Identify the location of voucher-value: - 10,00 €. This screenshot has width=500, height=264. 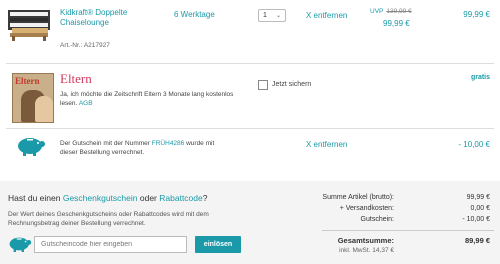
(476, 219).